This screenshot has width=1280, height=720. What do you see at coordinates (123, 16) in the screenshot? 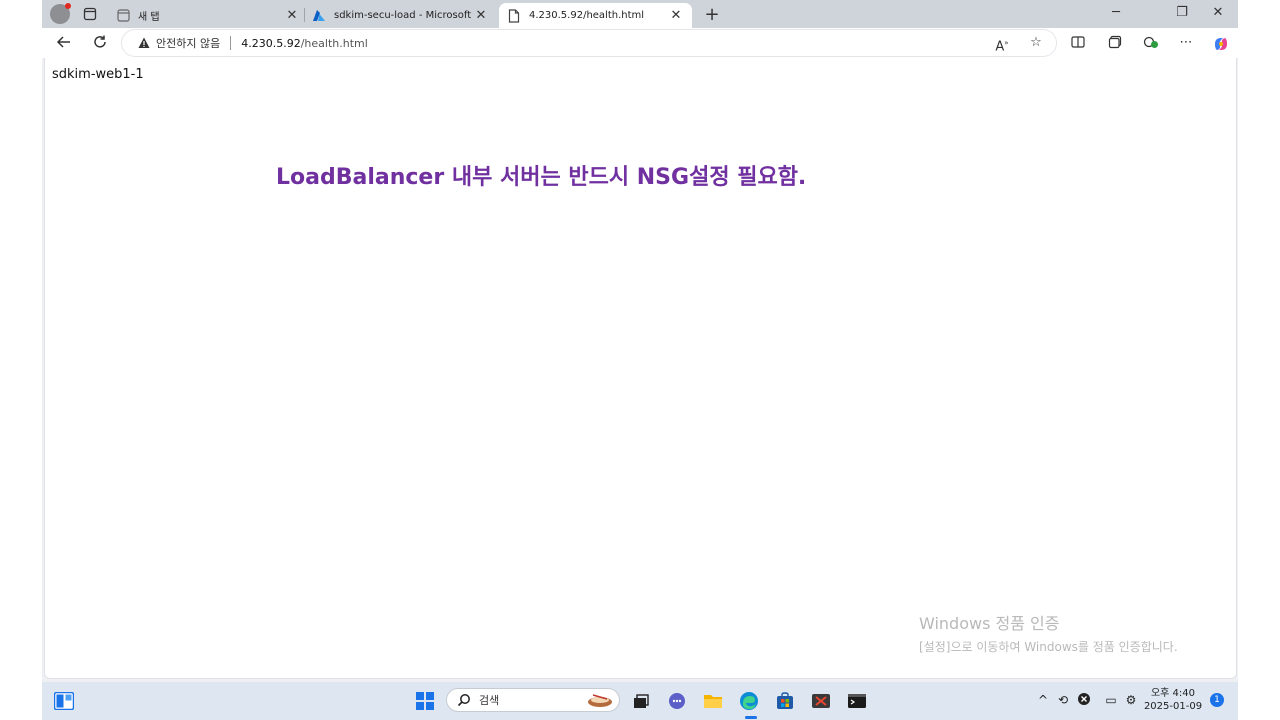
I see `new-tab-page-icon` at bounding box center [123, 16].